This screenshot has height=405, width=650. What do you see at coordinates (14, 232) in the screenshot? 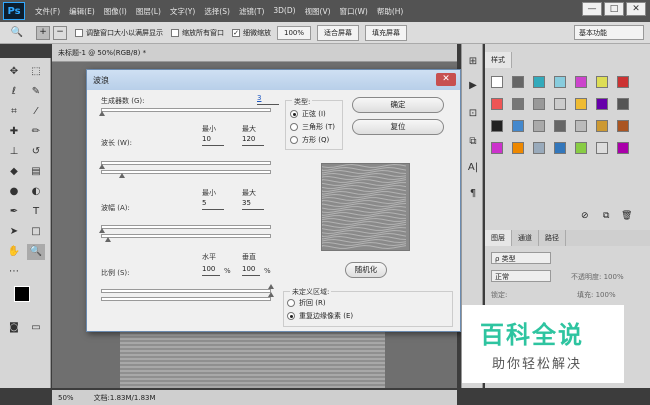
I see `path-select-icon: ➤` at bounding box center [14, 232].